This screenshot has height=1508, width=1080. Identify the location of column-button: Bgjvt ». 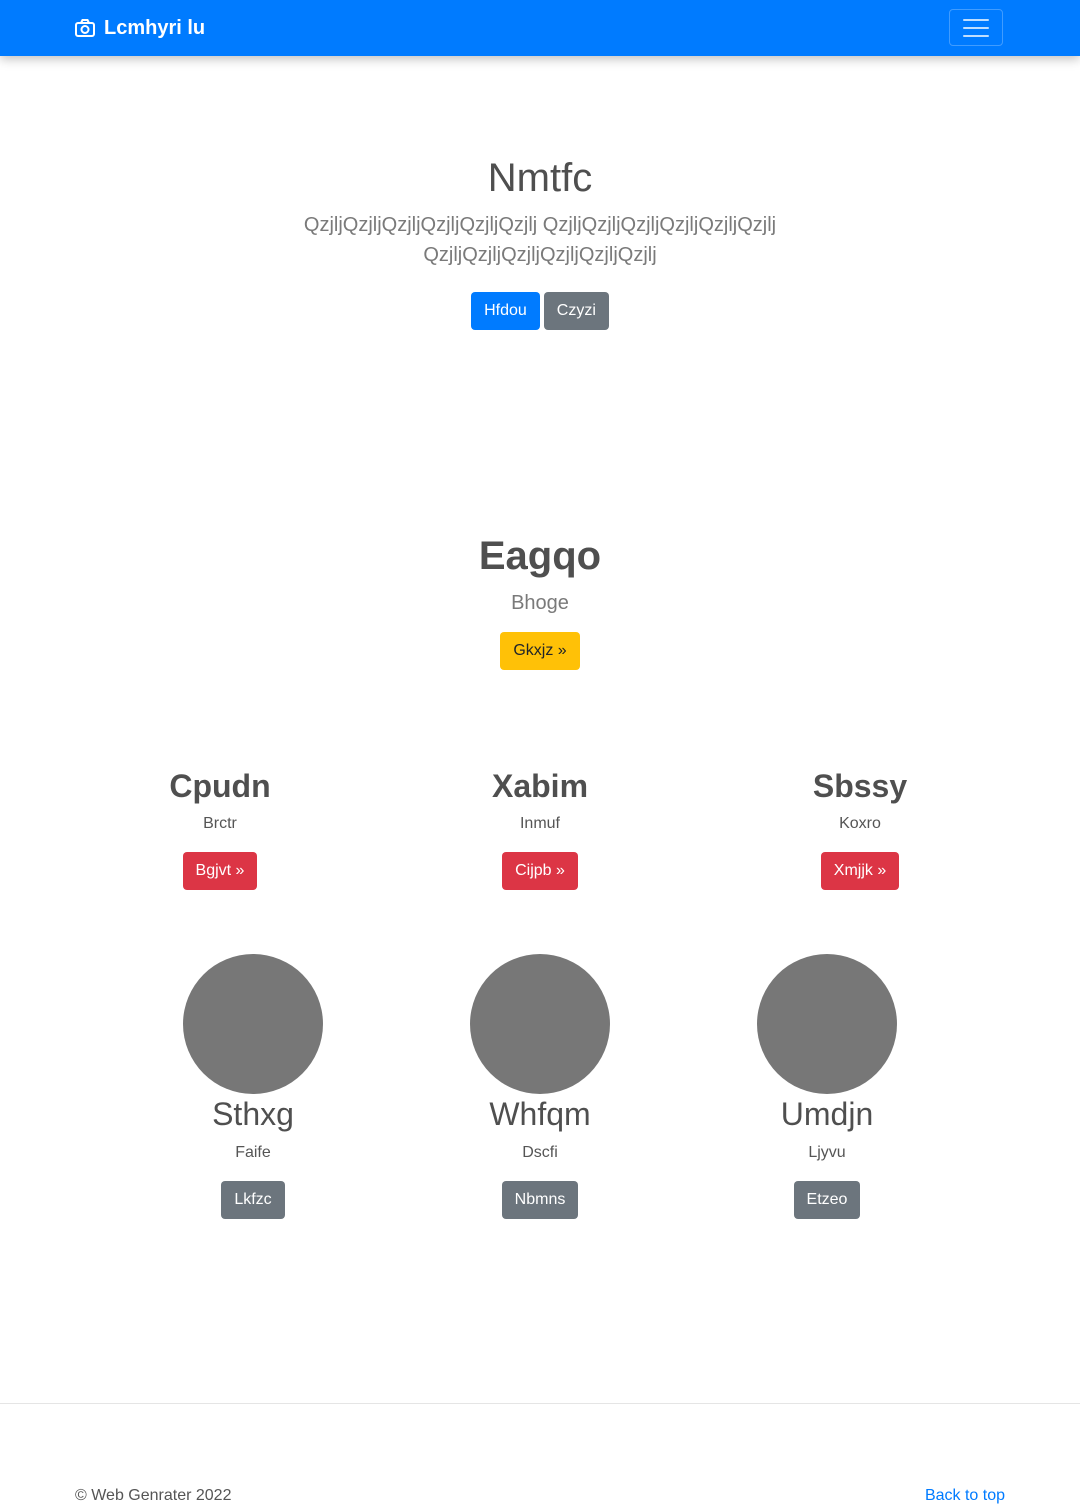
(220, 871).